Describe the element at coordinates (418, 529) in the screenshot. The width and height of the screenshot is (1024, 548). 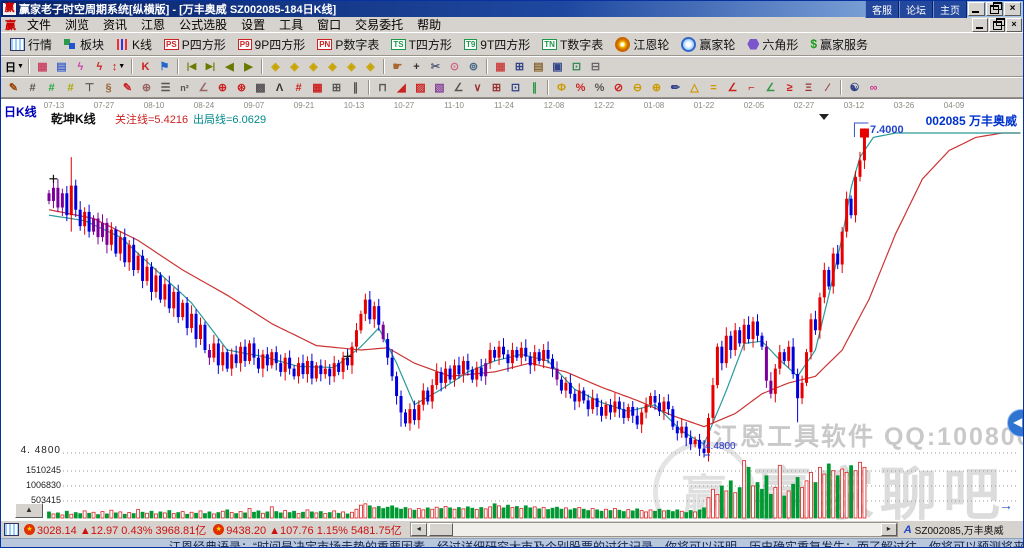
I see `scroll-left-icon: ◂` at that location.